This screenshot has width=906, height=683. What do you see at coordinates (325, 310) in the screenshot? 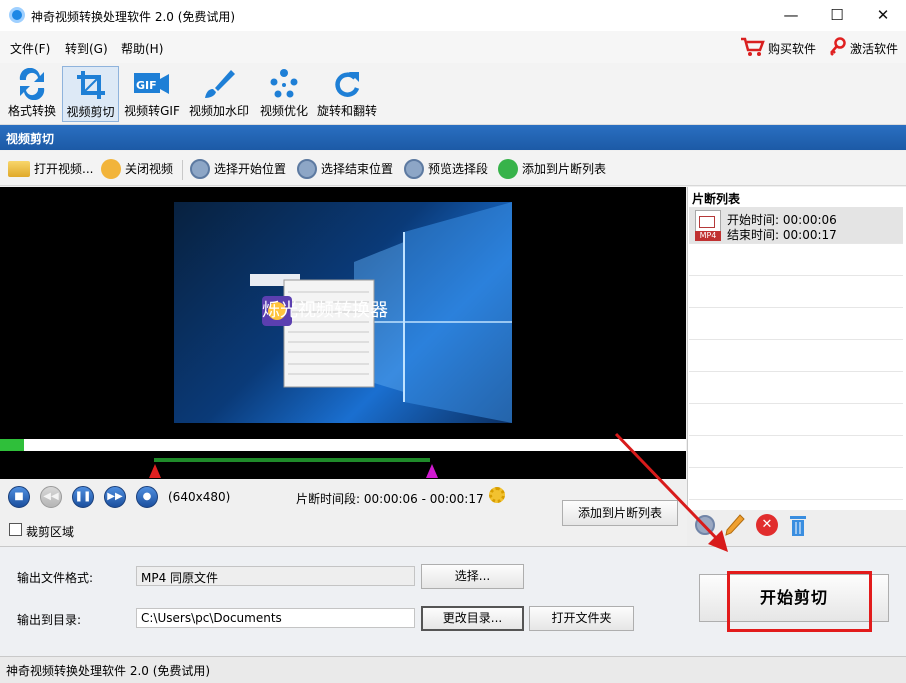
I see `watermark-text: 烁光视频转换器` at bounding box center [325, 310].